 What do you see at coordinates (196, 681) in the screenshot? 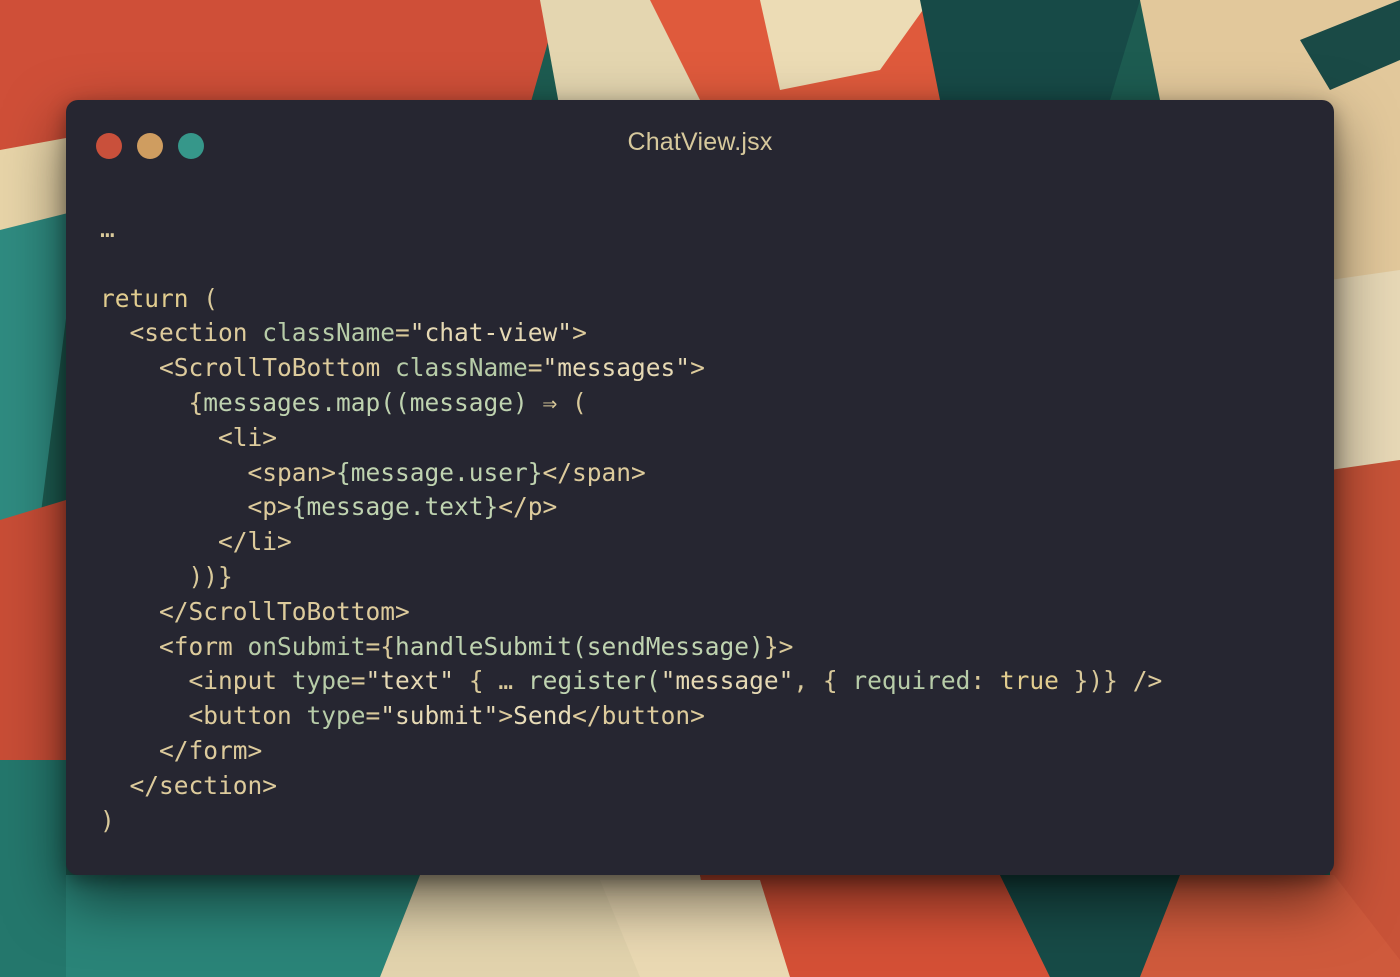
I see `code-token: <input` at bounding box center [196, 681].